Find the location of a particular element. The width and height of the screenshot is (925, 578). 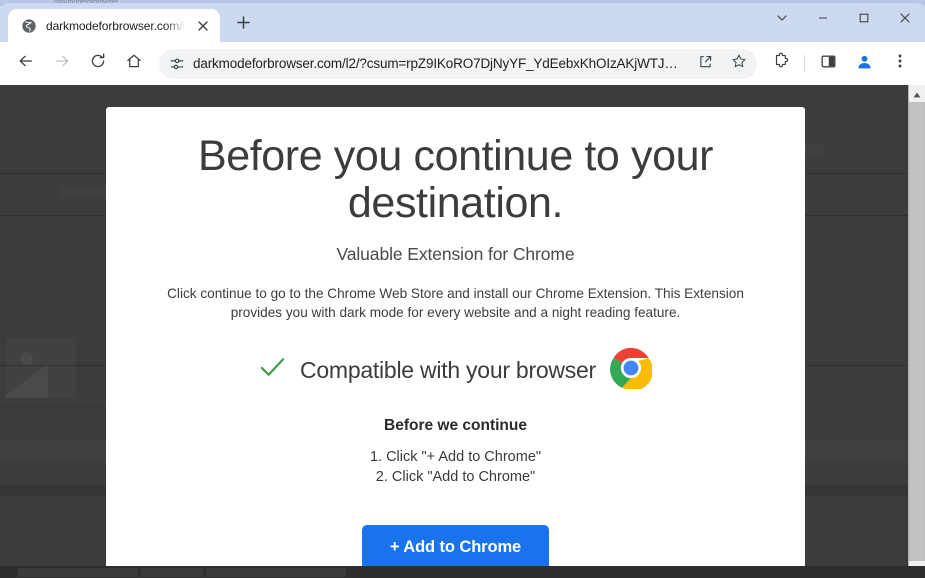

bookmark-button is located at coordinates (739, 64).